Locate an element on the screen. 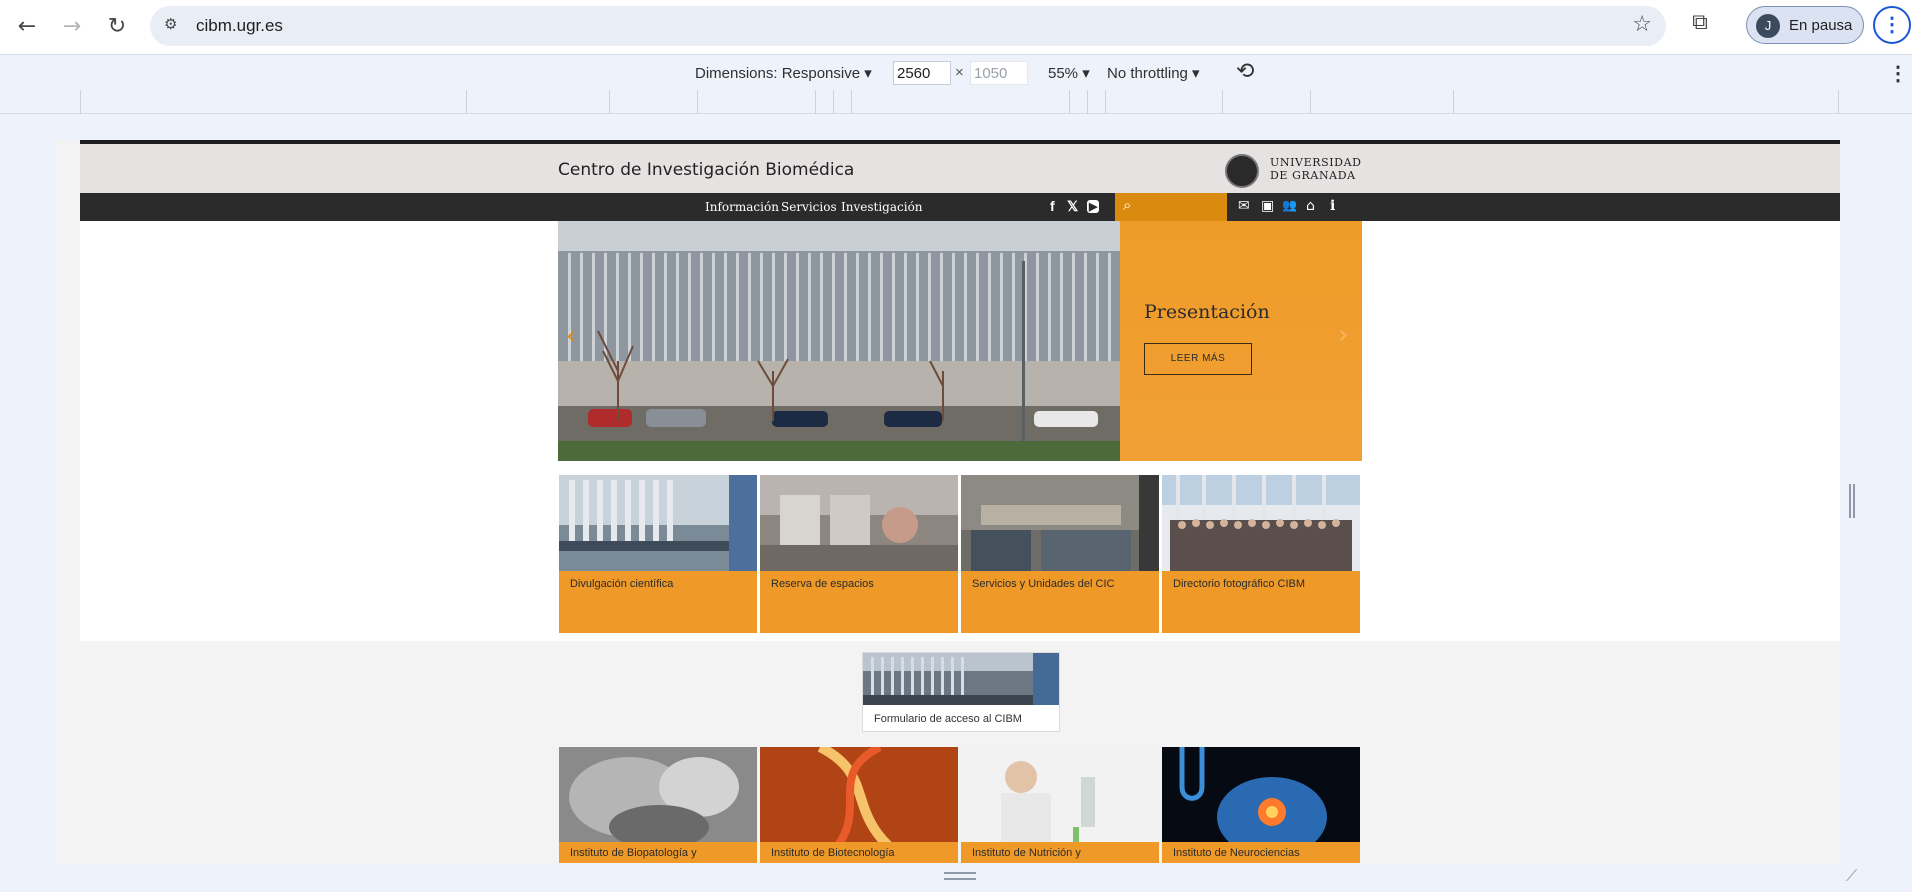  search-icon: ⌕ is located at coordinates (1127, 205).